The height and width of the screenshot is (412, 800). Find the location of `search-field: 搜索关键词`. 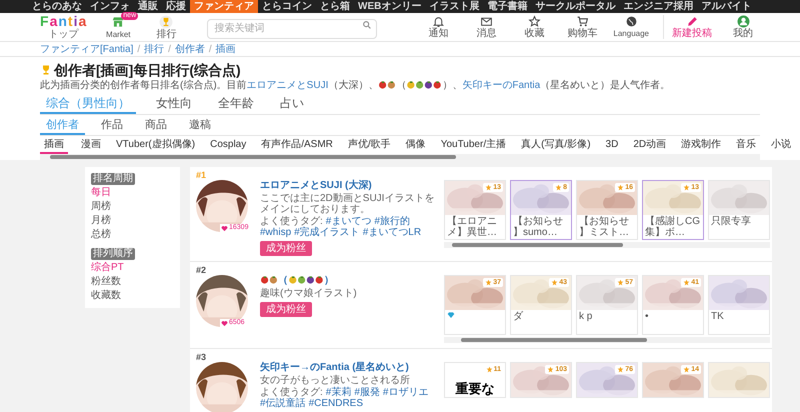

search-field: 搜索关键词 is located at coordinates (292, 28).